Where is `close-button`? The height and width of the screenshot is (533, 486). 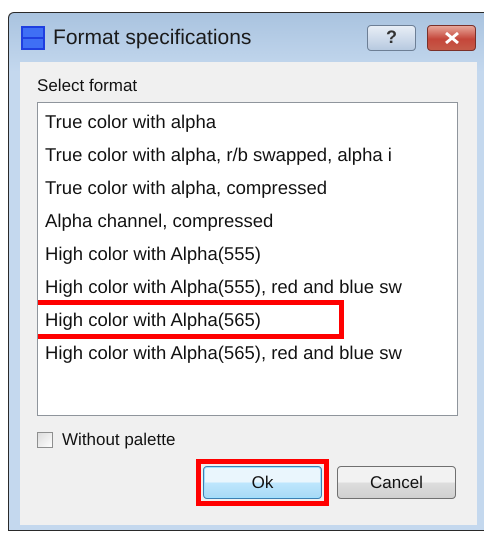
close-button is located at coordinates (451, 37).